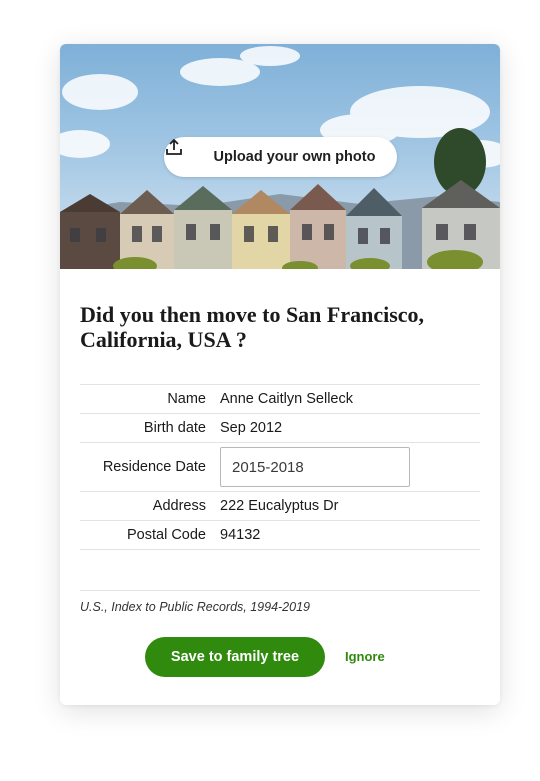 The width and height of the screenshot is (540, 781). Describe the element at coordinates (286, 399) in the screenshot. I see `name-value: Anne Caitlyn Selleck` at that location.